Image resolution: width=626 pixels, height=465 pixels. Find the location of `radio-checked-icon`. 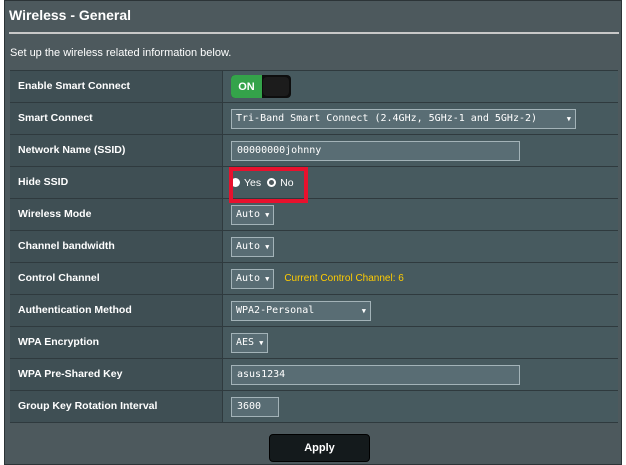

radio-checked-icon is located at coordinates (272, 182).